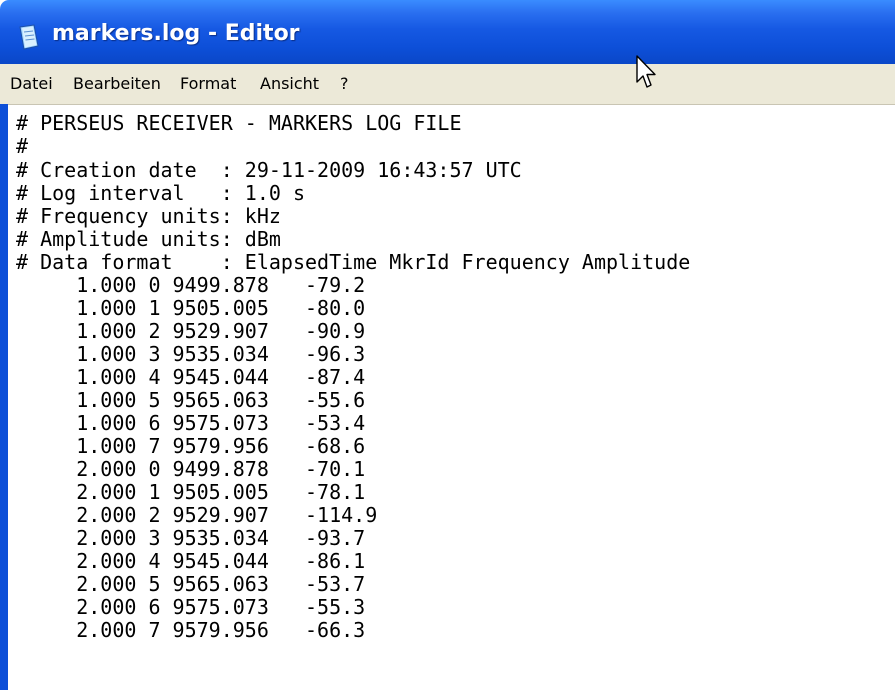 The image size is (895, 690). Describe the element at coordinates (148, 216) in the screenshot. I see `log-line: # Frequency units: kHz` at that location.